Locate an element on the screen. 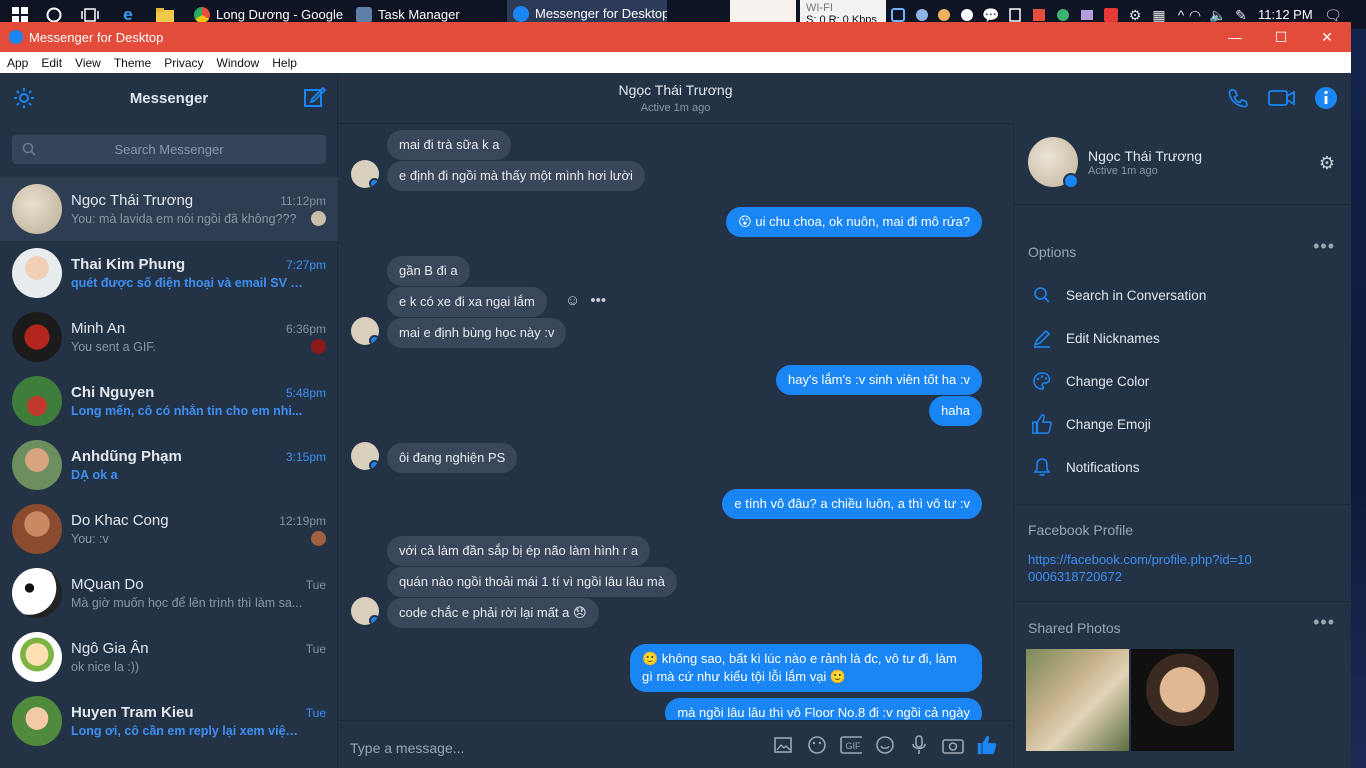 The height and width of the screenshot is (768, 1366). option-notifications: Notifications is located at coordinates (1084, 467).